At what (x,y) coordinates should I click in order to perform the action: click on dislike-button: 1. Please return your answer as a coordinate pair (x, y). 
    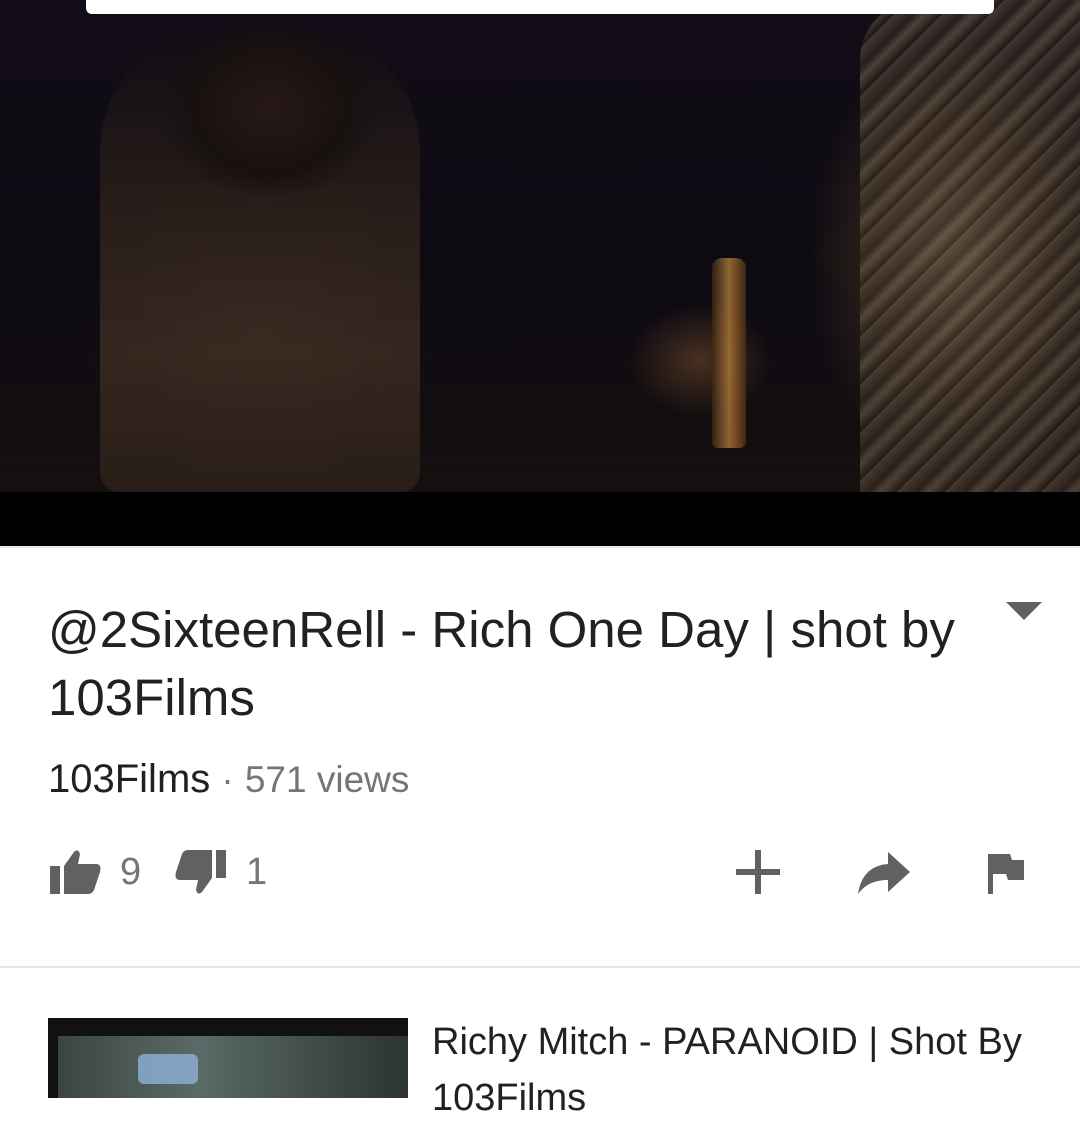
    Looking at the image, I should click on (220, 872).